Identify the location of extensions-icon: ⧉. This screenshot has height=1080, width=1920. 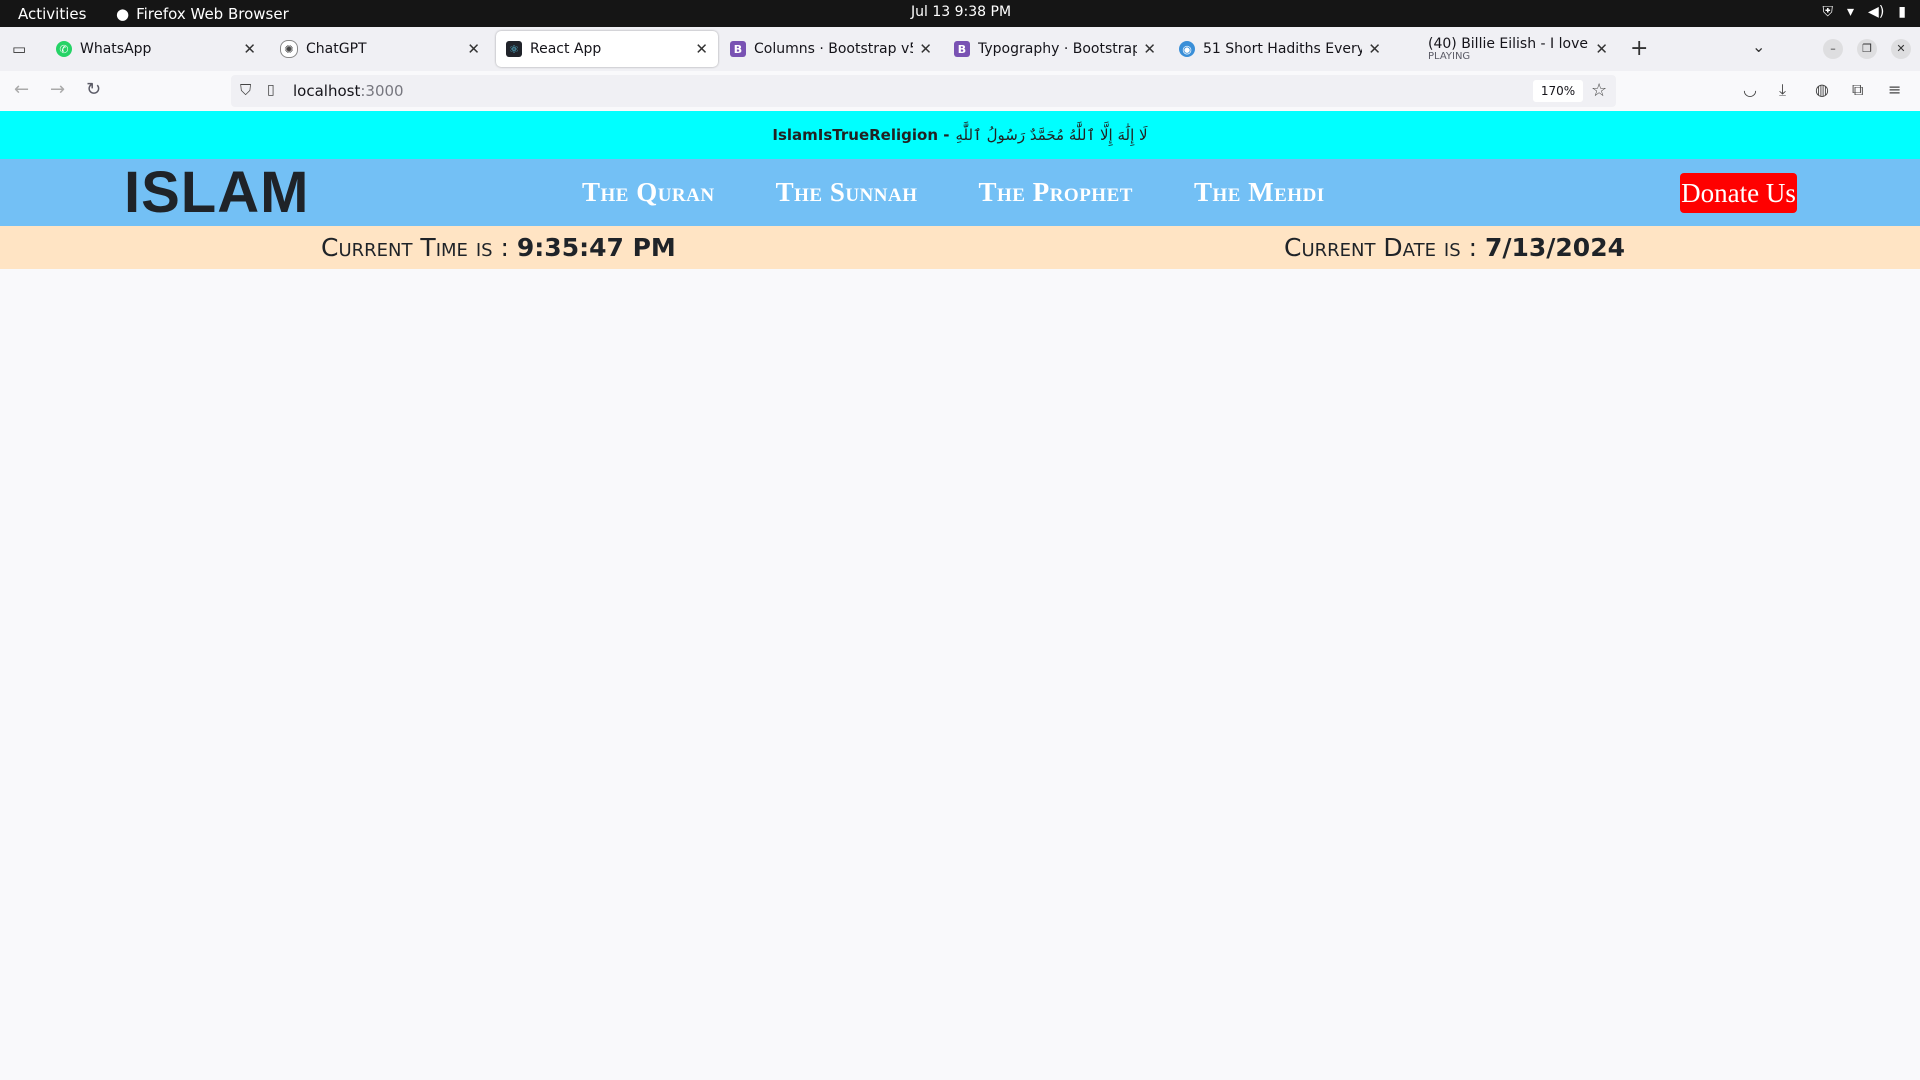
(1857, 90).